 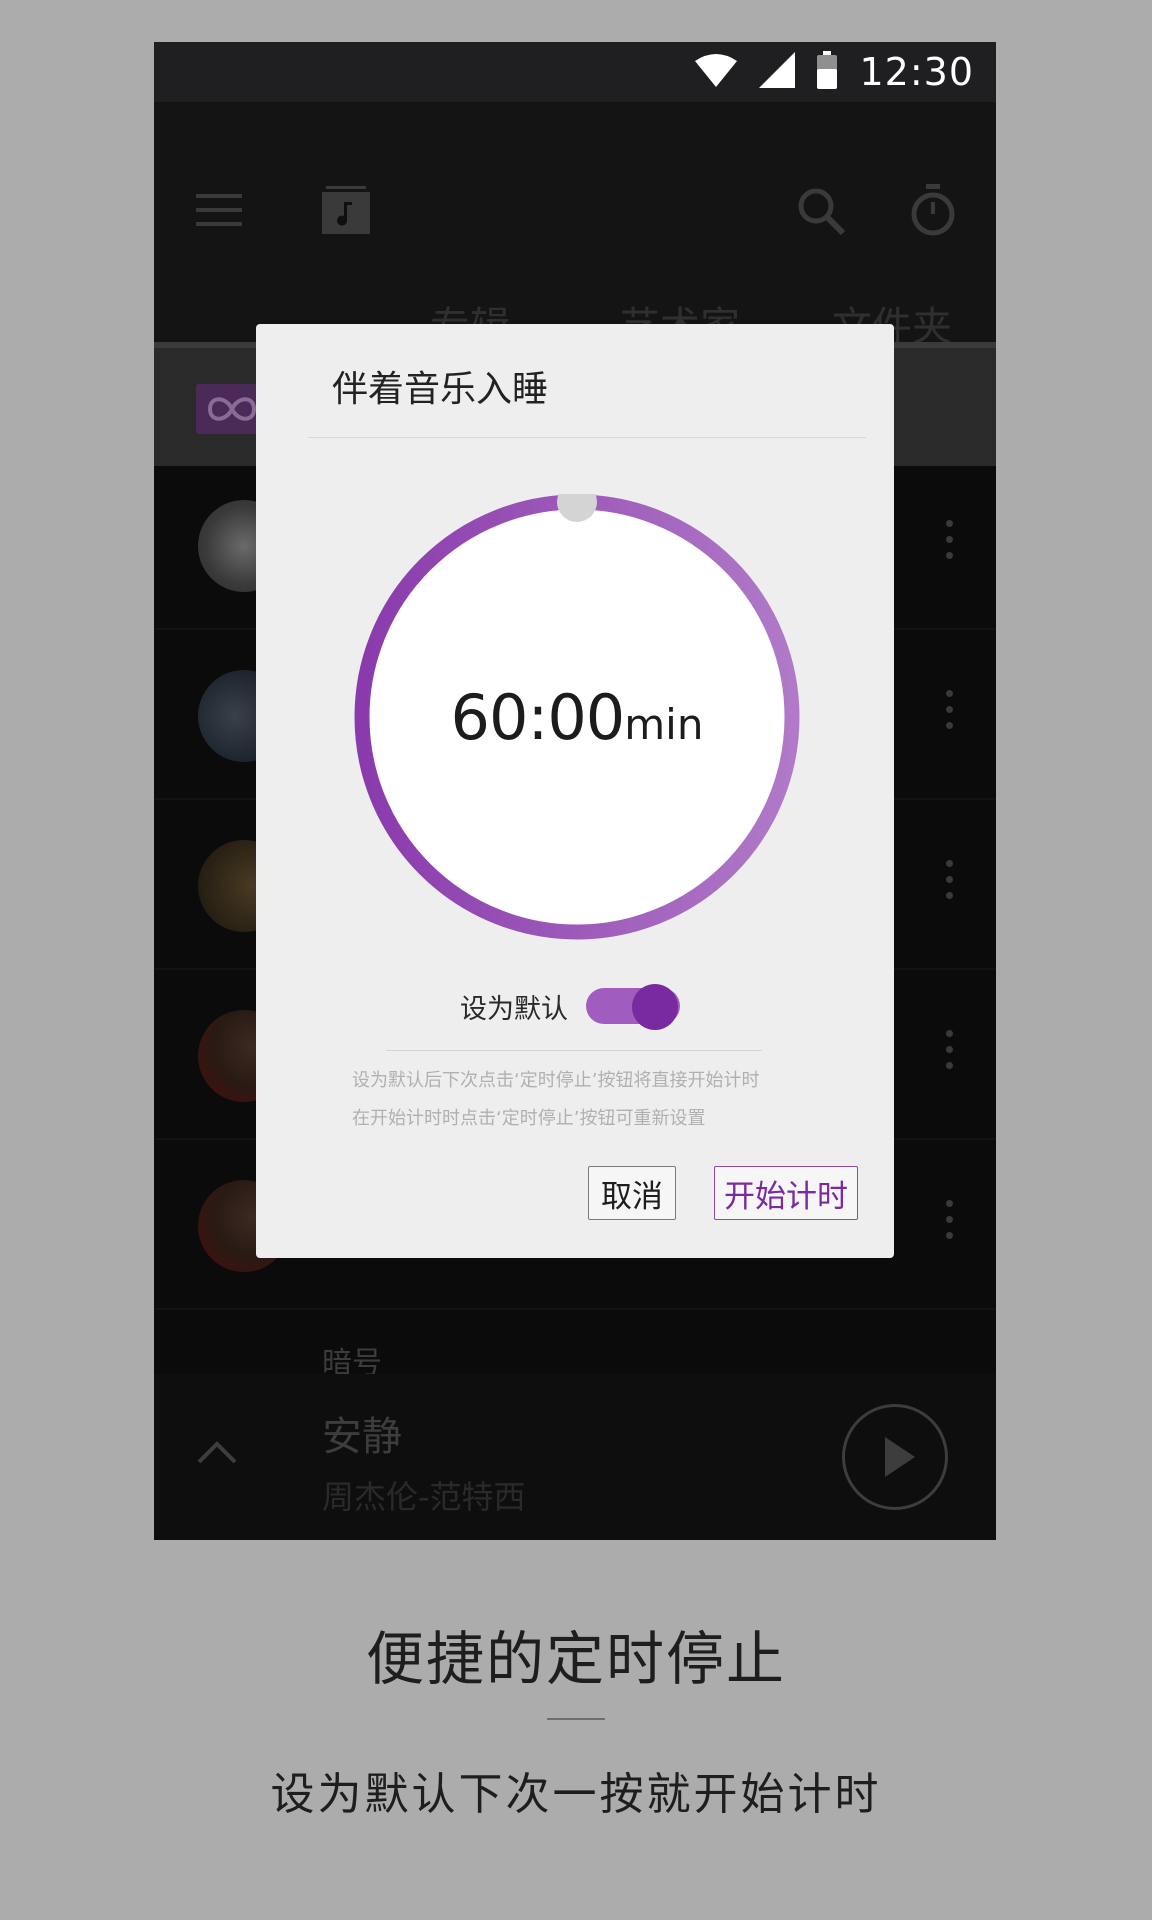 What do you see at coordinates (219, 212) in the screenshot?
I see `menu-icon` at bounding box center [219, 212].